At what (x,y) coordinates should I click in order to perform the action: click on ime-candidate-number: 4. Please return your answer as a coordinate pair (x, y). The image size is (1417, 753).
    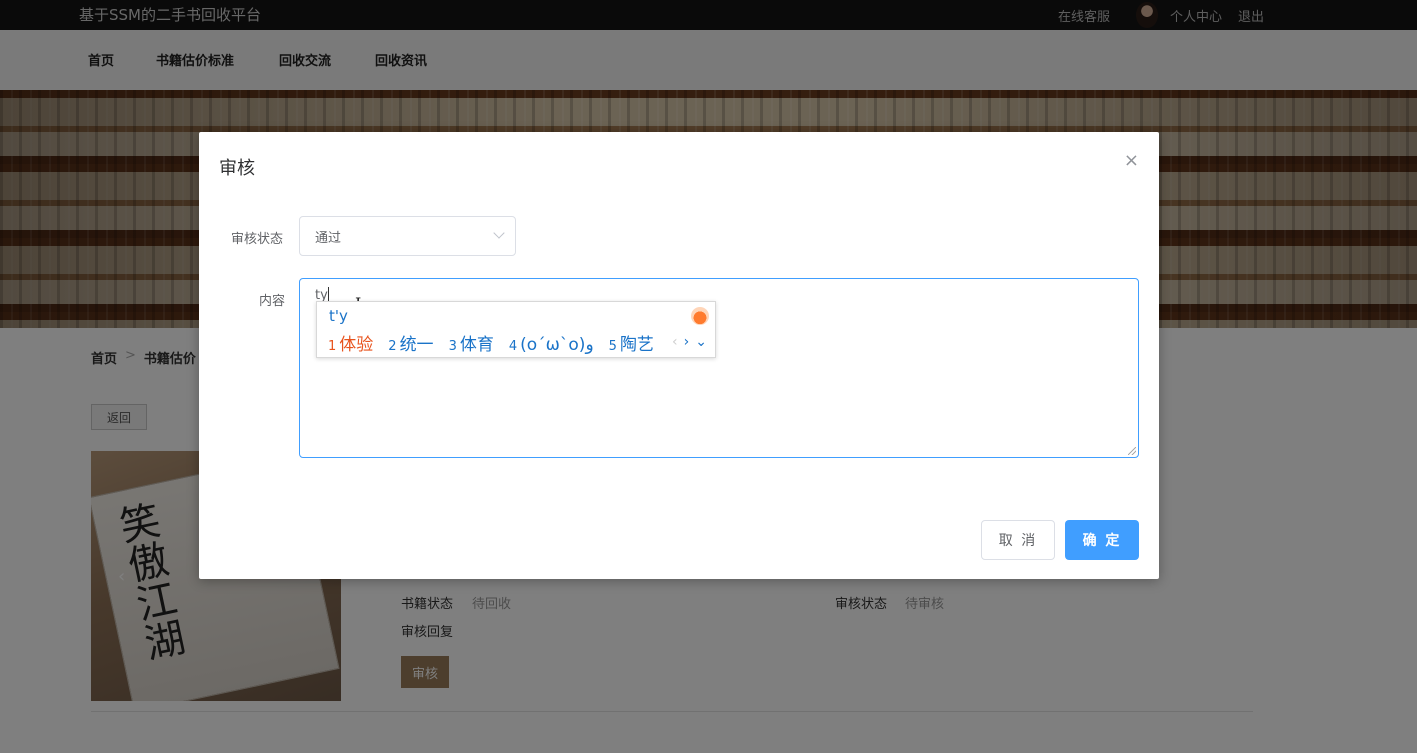
    Looking at the image, I should click on (513, 346).